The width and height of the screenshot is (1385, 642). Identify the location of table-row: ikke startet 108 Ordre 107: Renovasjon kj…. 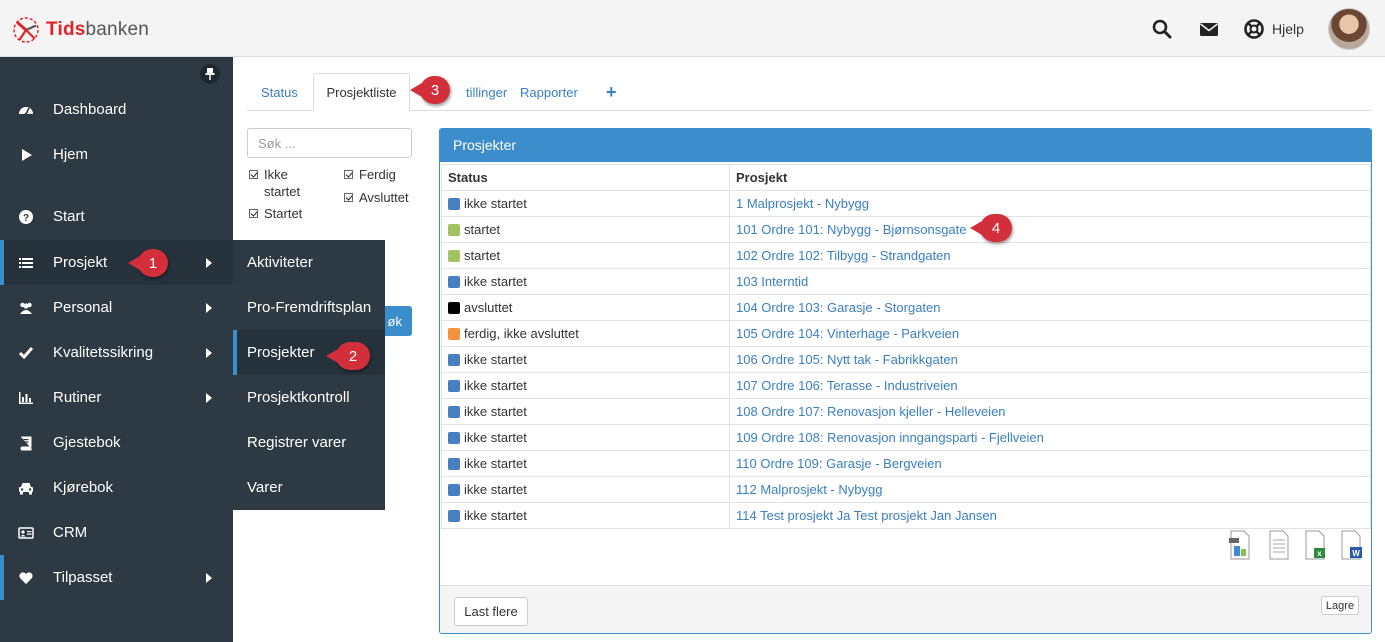
(906, 411).